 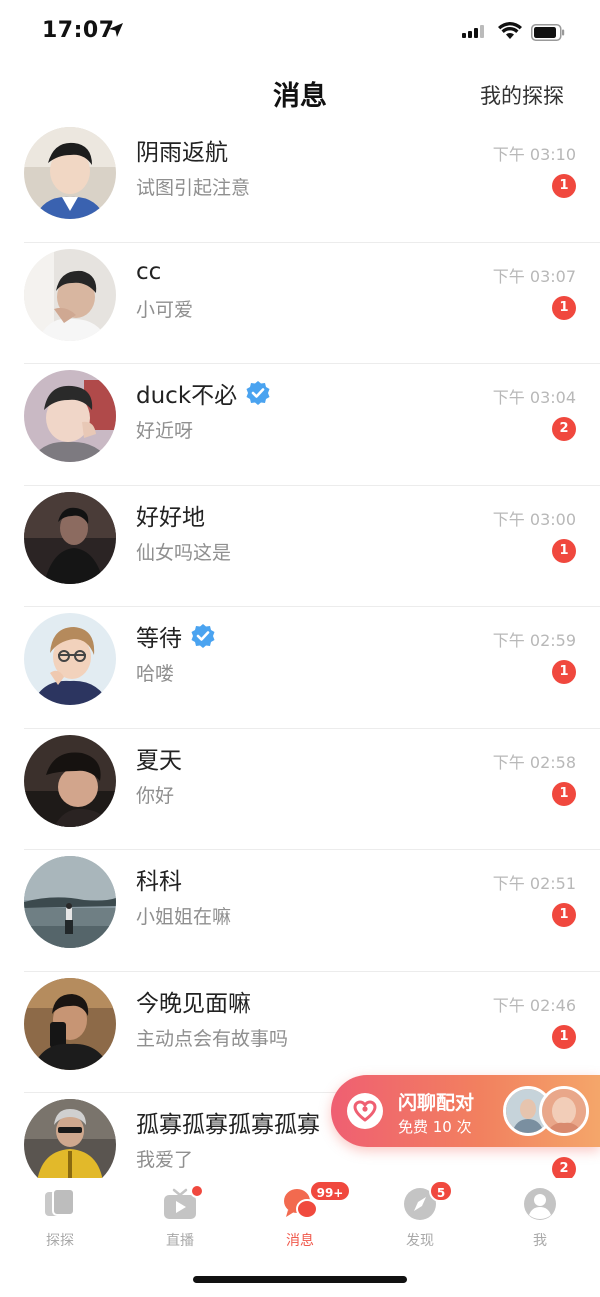 What do you see at coordinates (564, 429) in the screenshot?
I see `unread-badge: 2` at bounding box center [564, 429].